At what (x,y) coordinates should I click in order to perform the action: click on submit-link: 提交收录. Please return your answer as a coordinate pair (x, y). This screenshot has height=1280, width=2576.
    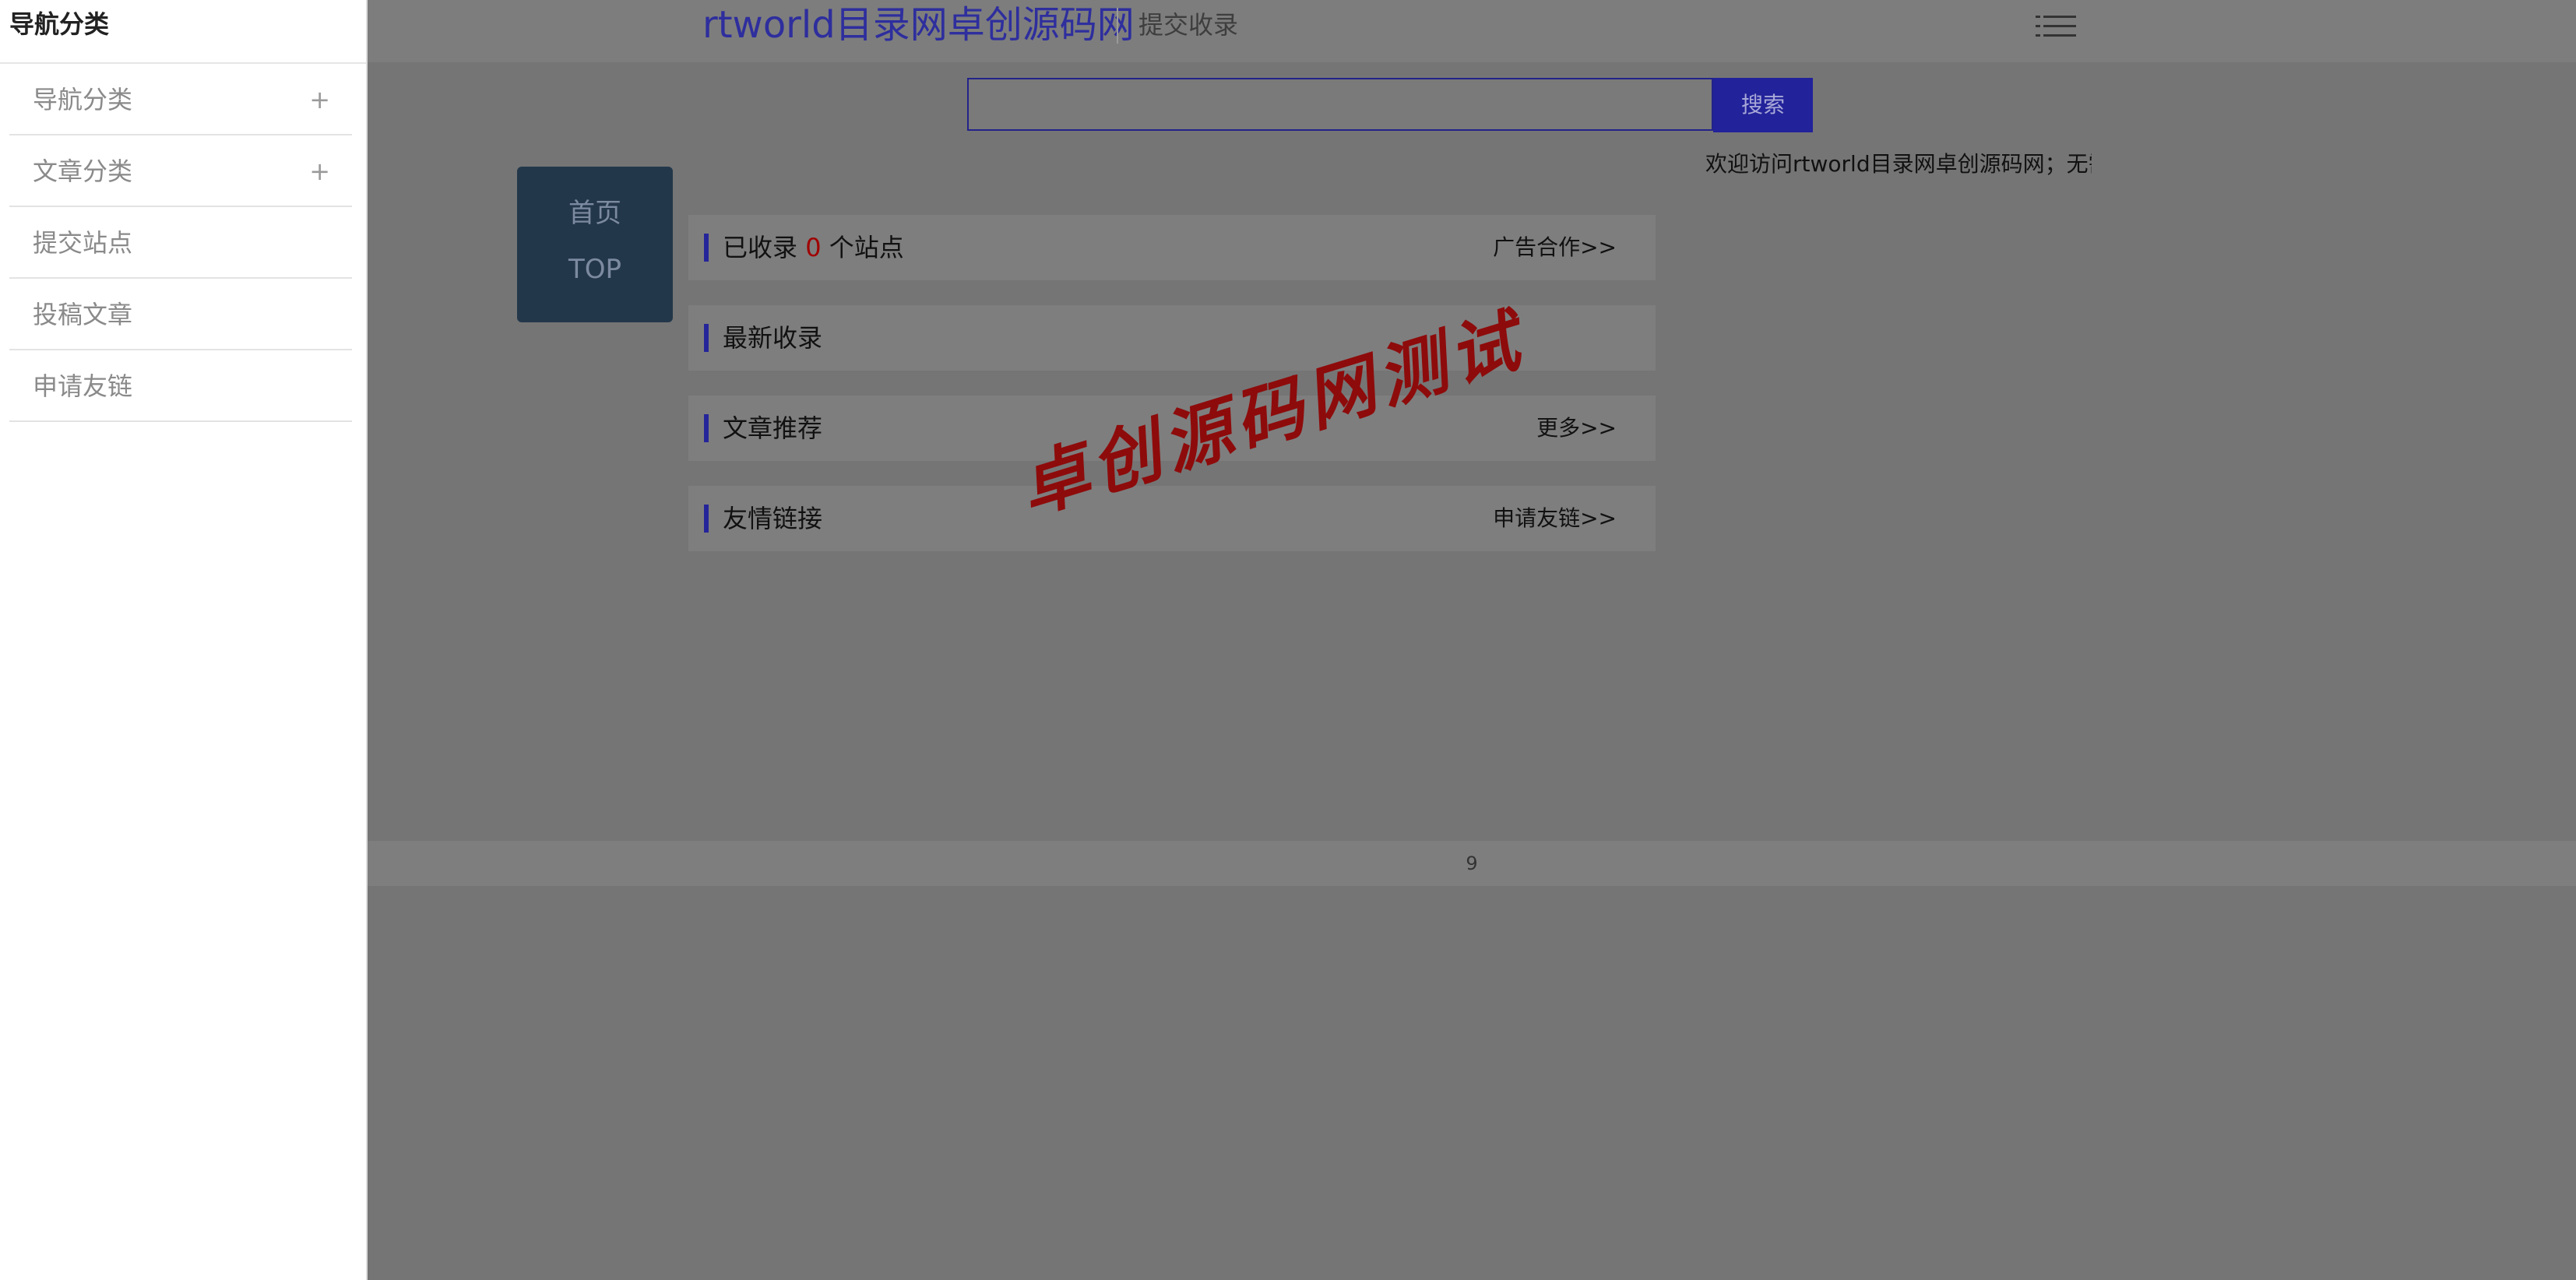
    Looking at the image, I should click on (1188, 25).